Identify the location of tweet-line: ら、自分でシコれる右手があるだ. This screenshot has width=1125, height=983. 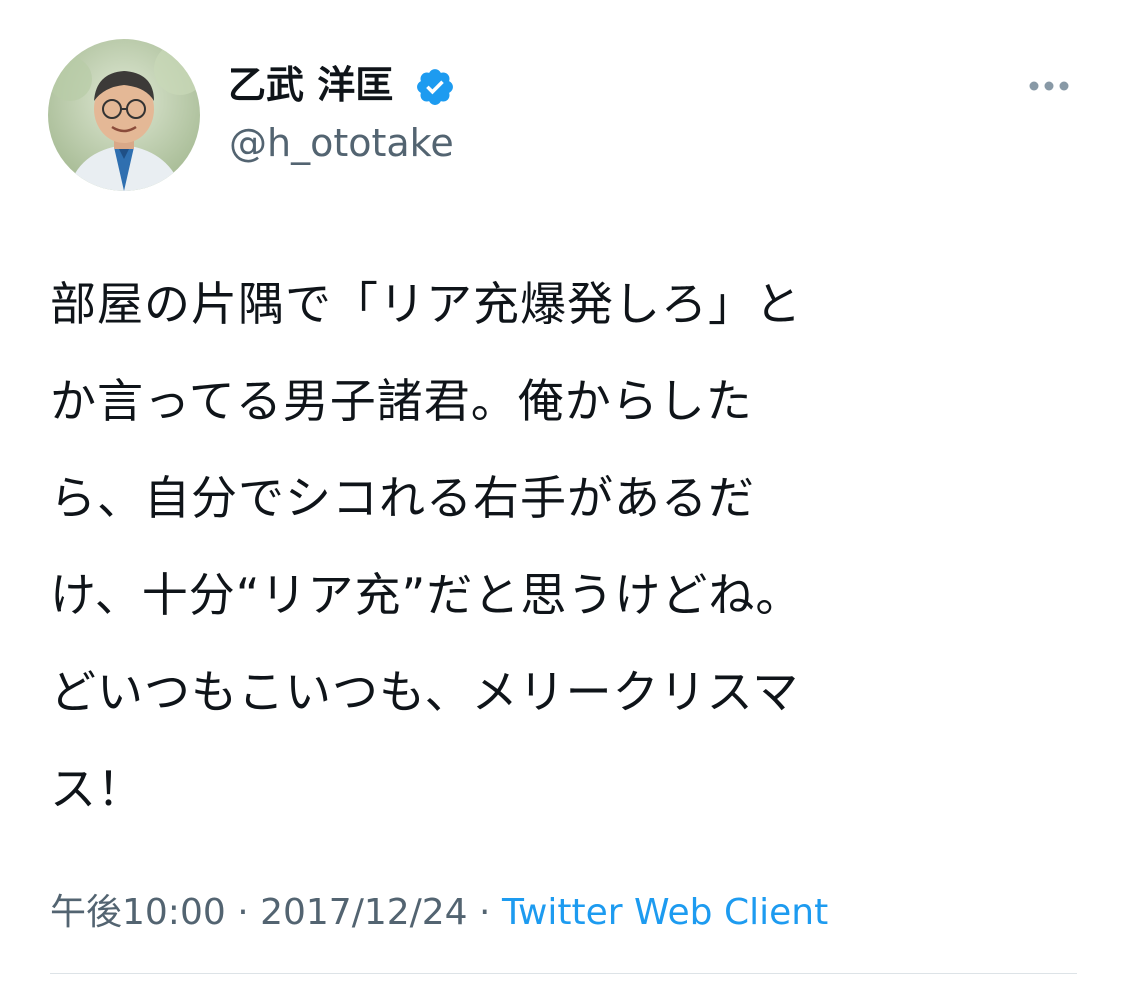
(402, 498).